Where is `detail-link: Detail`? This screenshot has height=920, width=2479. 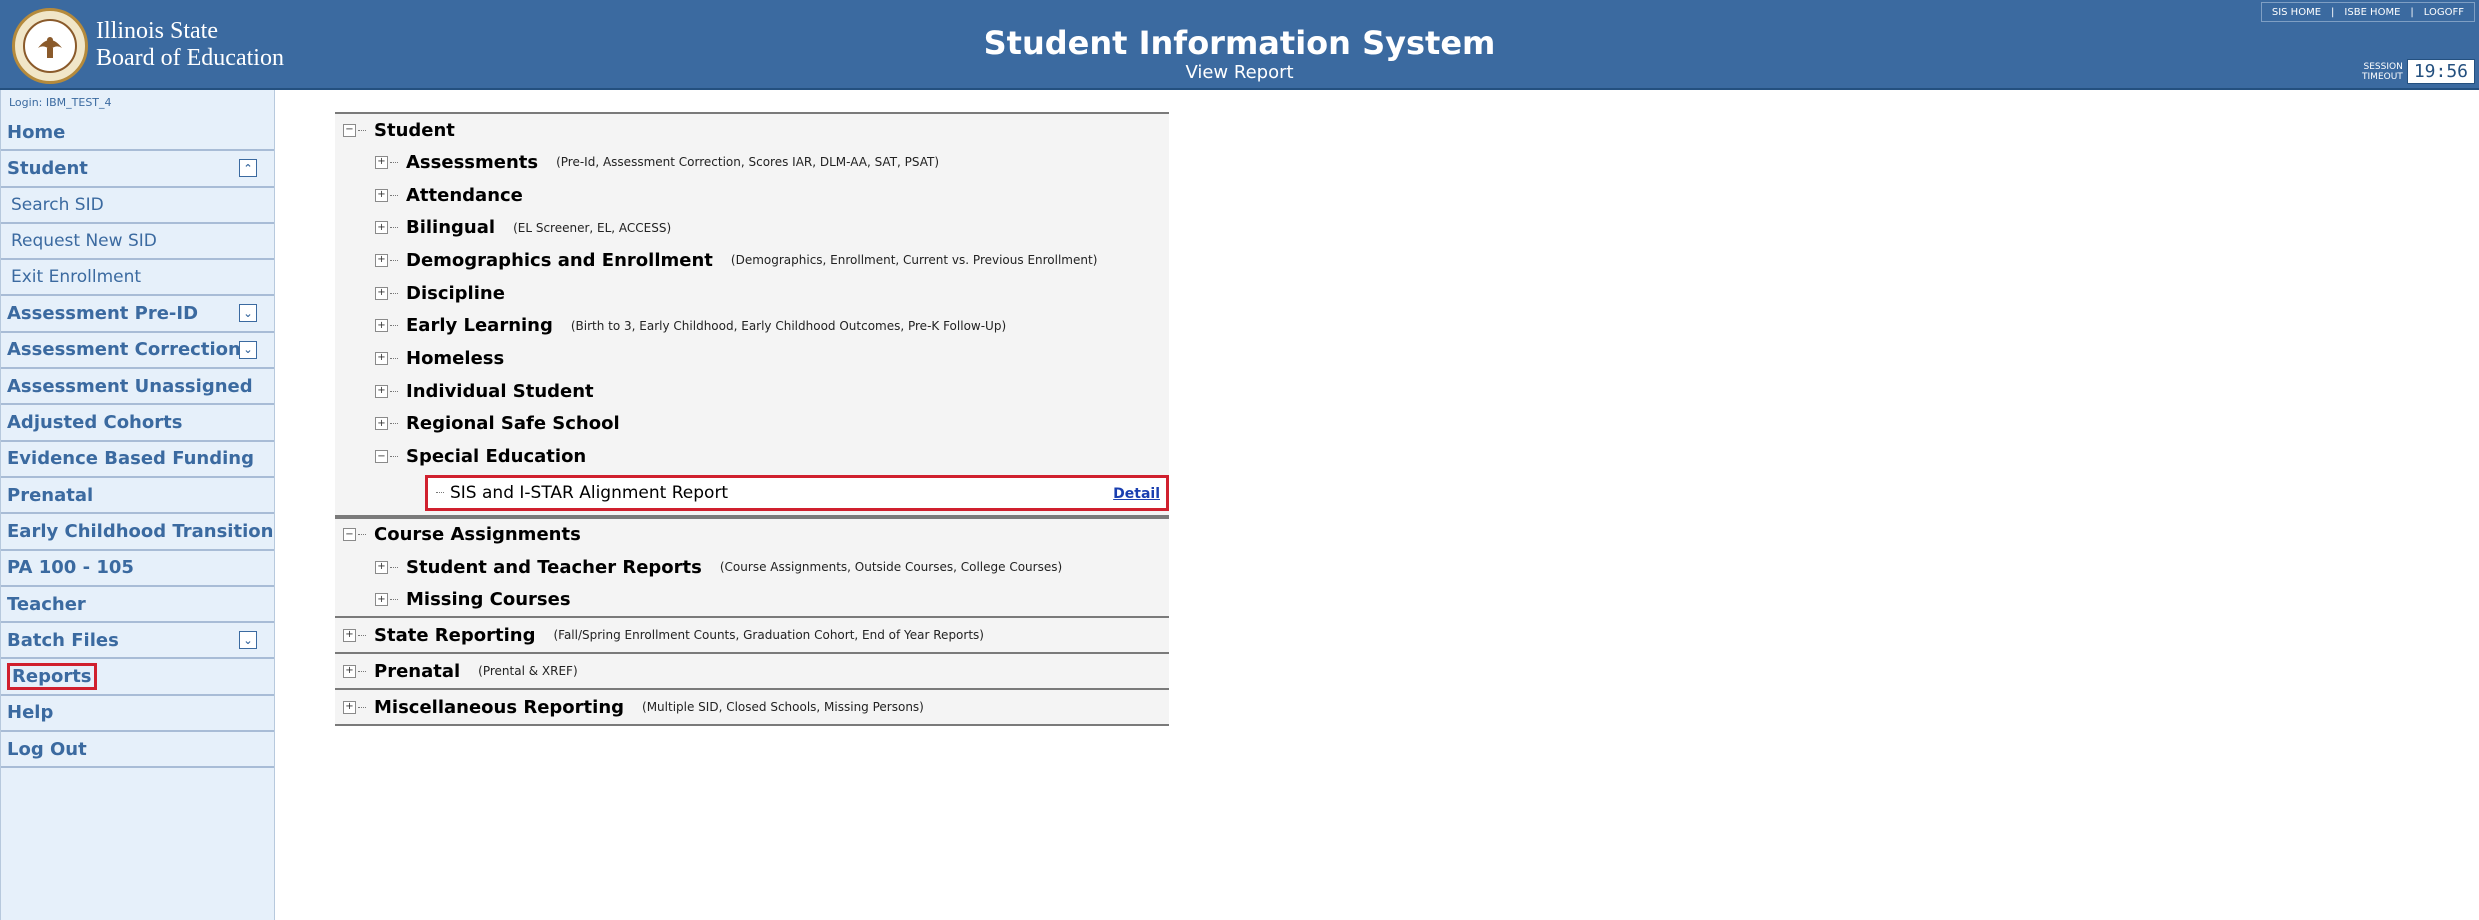 detail-link: Detail is located at coordinates (1136, 494).